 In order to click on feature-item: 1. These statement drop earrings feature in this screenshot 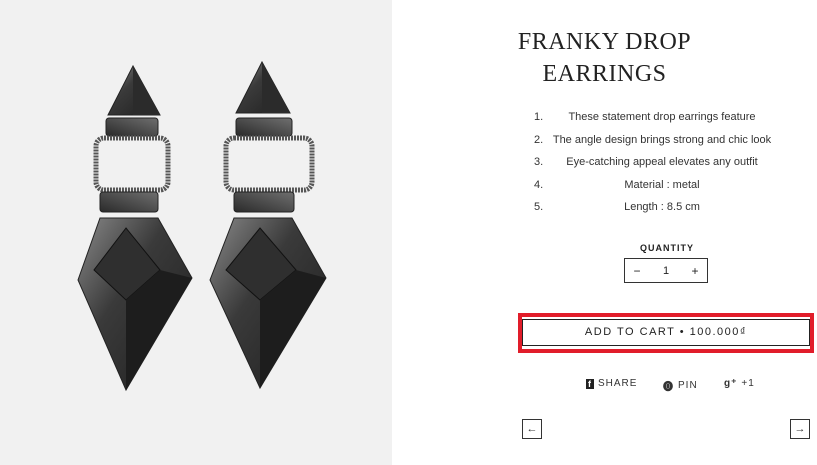, I will do `click(662, 117)`.